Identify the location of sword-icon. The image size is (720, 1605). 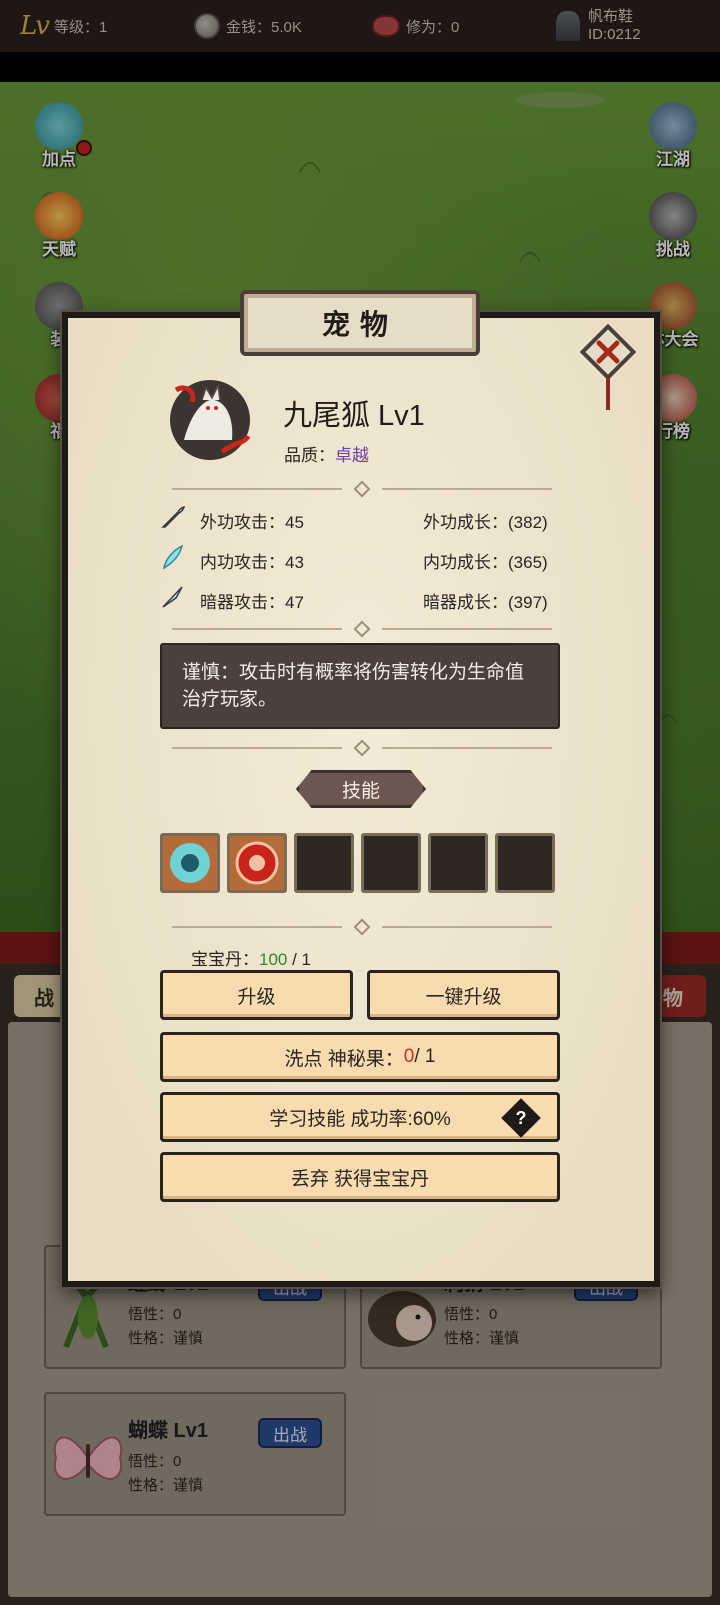
(173, 516).